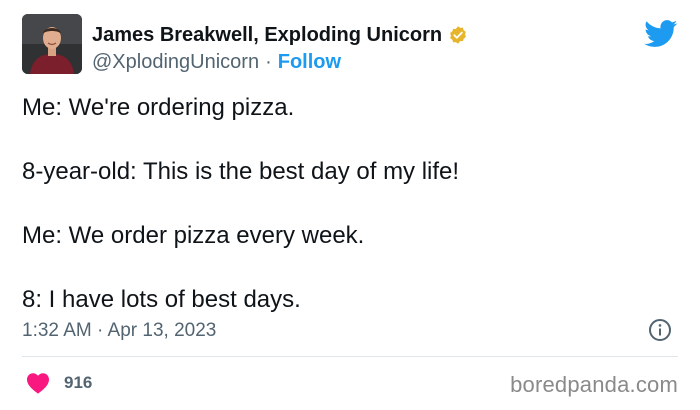  Describe the element at coordinates (660, 330) in the screenshot. I see `info-icon` at that location.